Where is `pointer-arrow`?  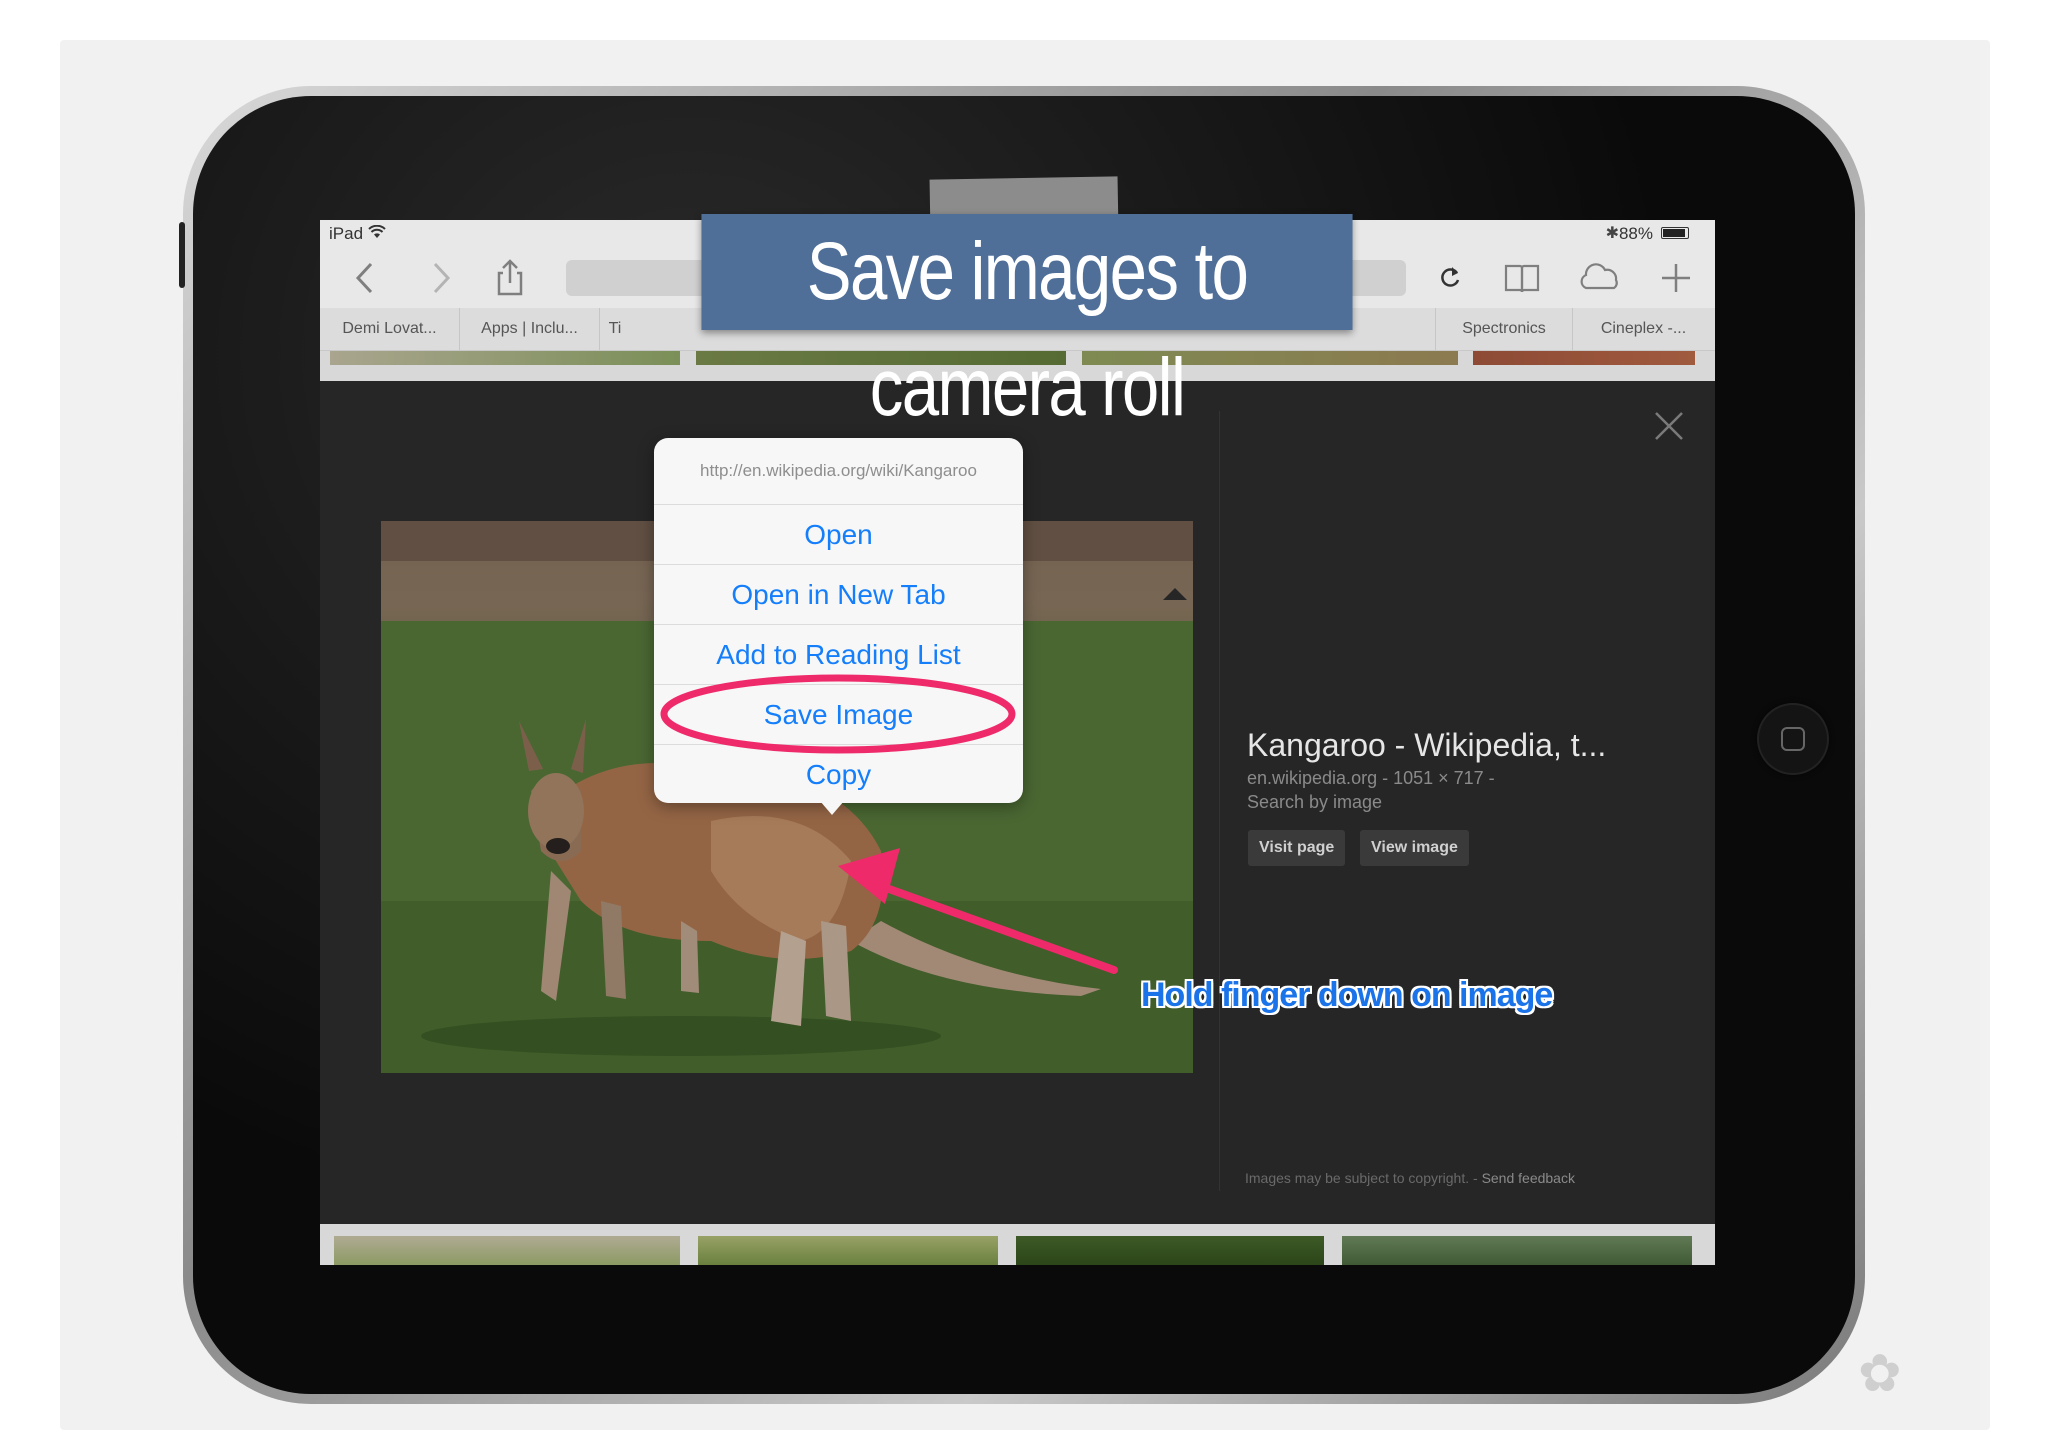 pointer-arrow is located at coordinates (996, 927).